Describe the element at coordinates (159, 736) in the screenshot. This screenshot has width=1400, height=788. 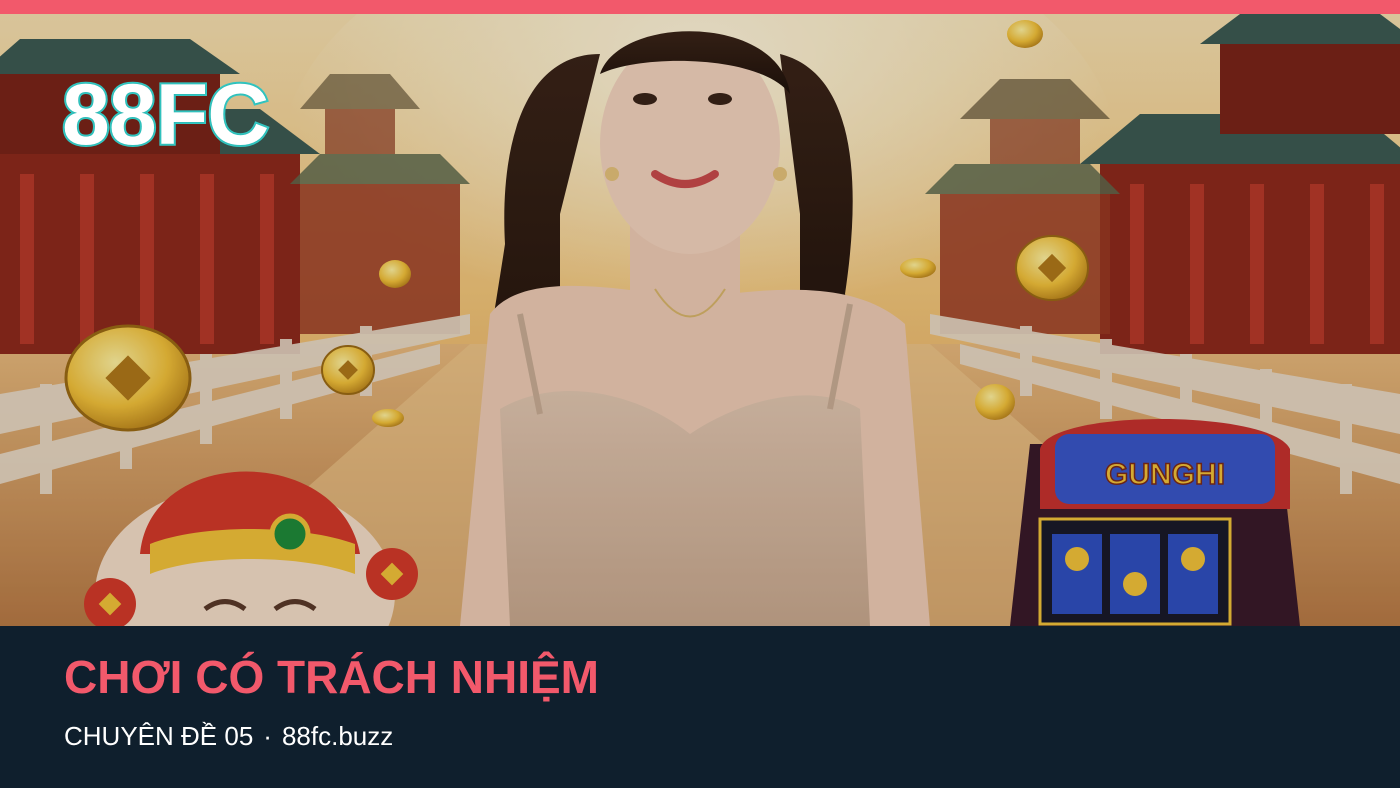
I see `topic-label: CHUYÊN ĐỀ 05` at that location.